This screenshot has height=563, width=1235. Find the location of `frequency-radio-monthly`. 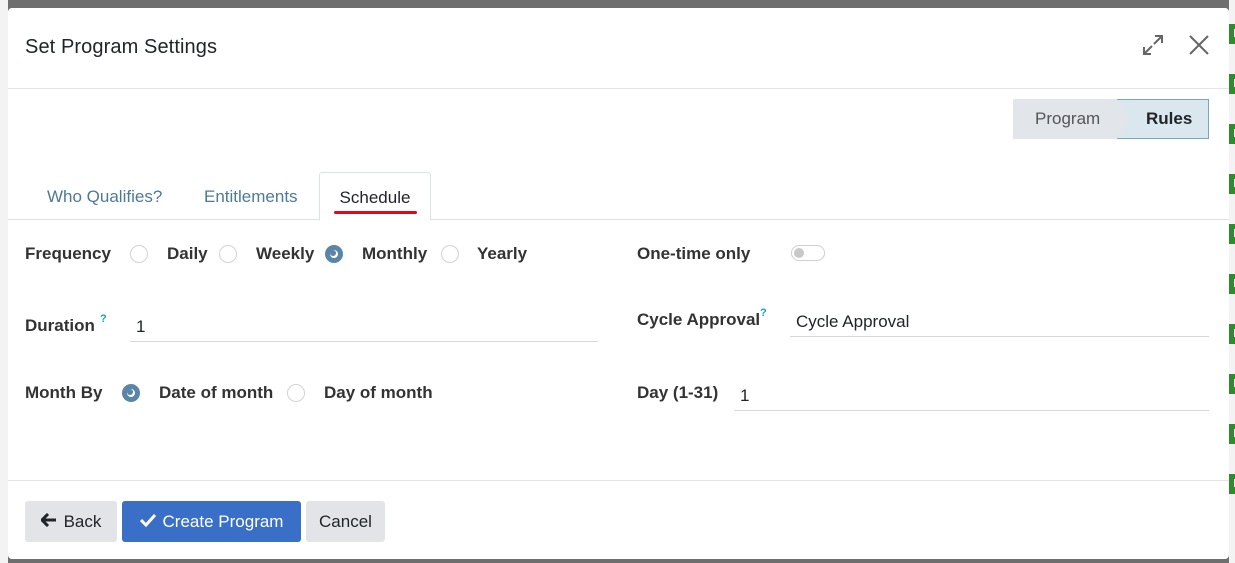

frequency-radio-monthly is located at coordinates (334, 254).